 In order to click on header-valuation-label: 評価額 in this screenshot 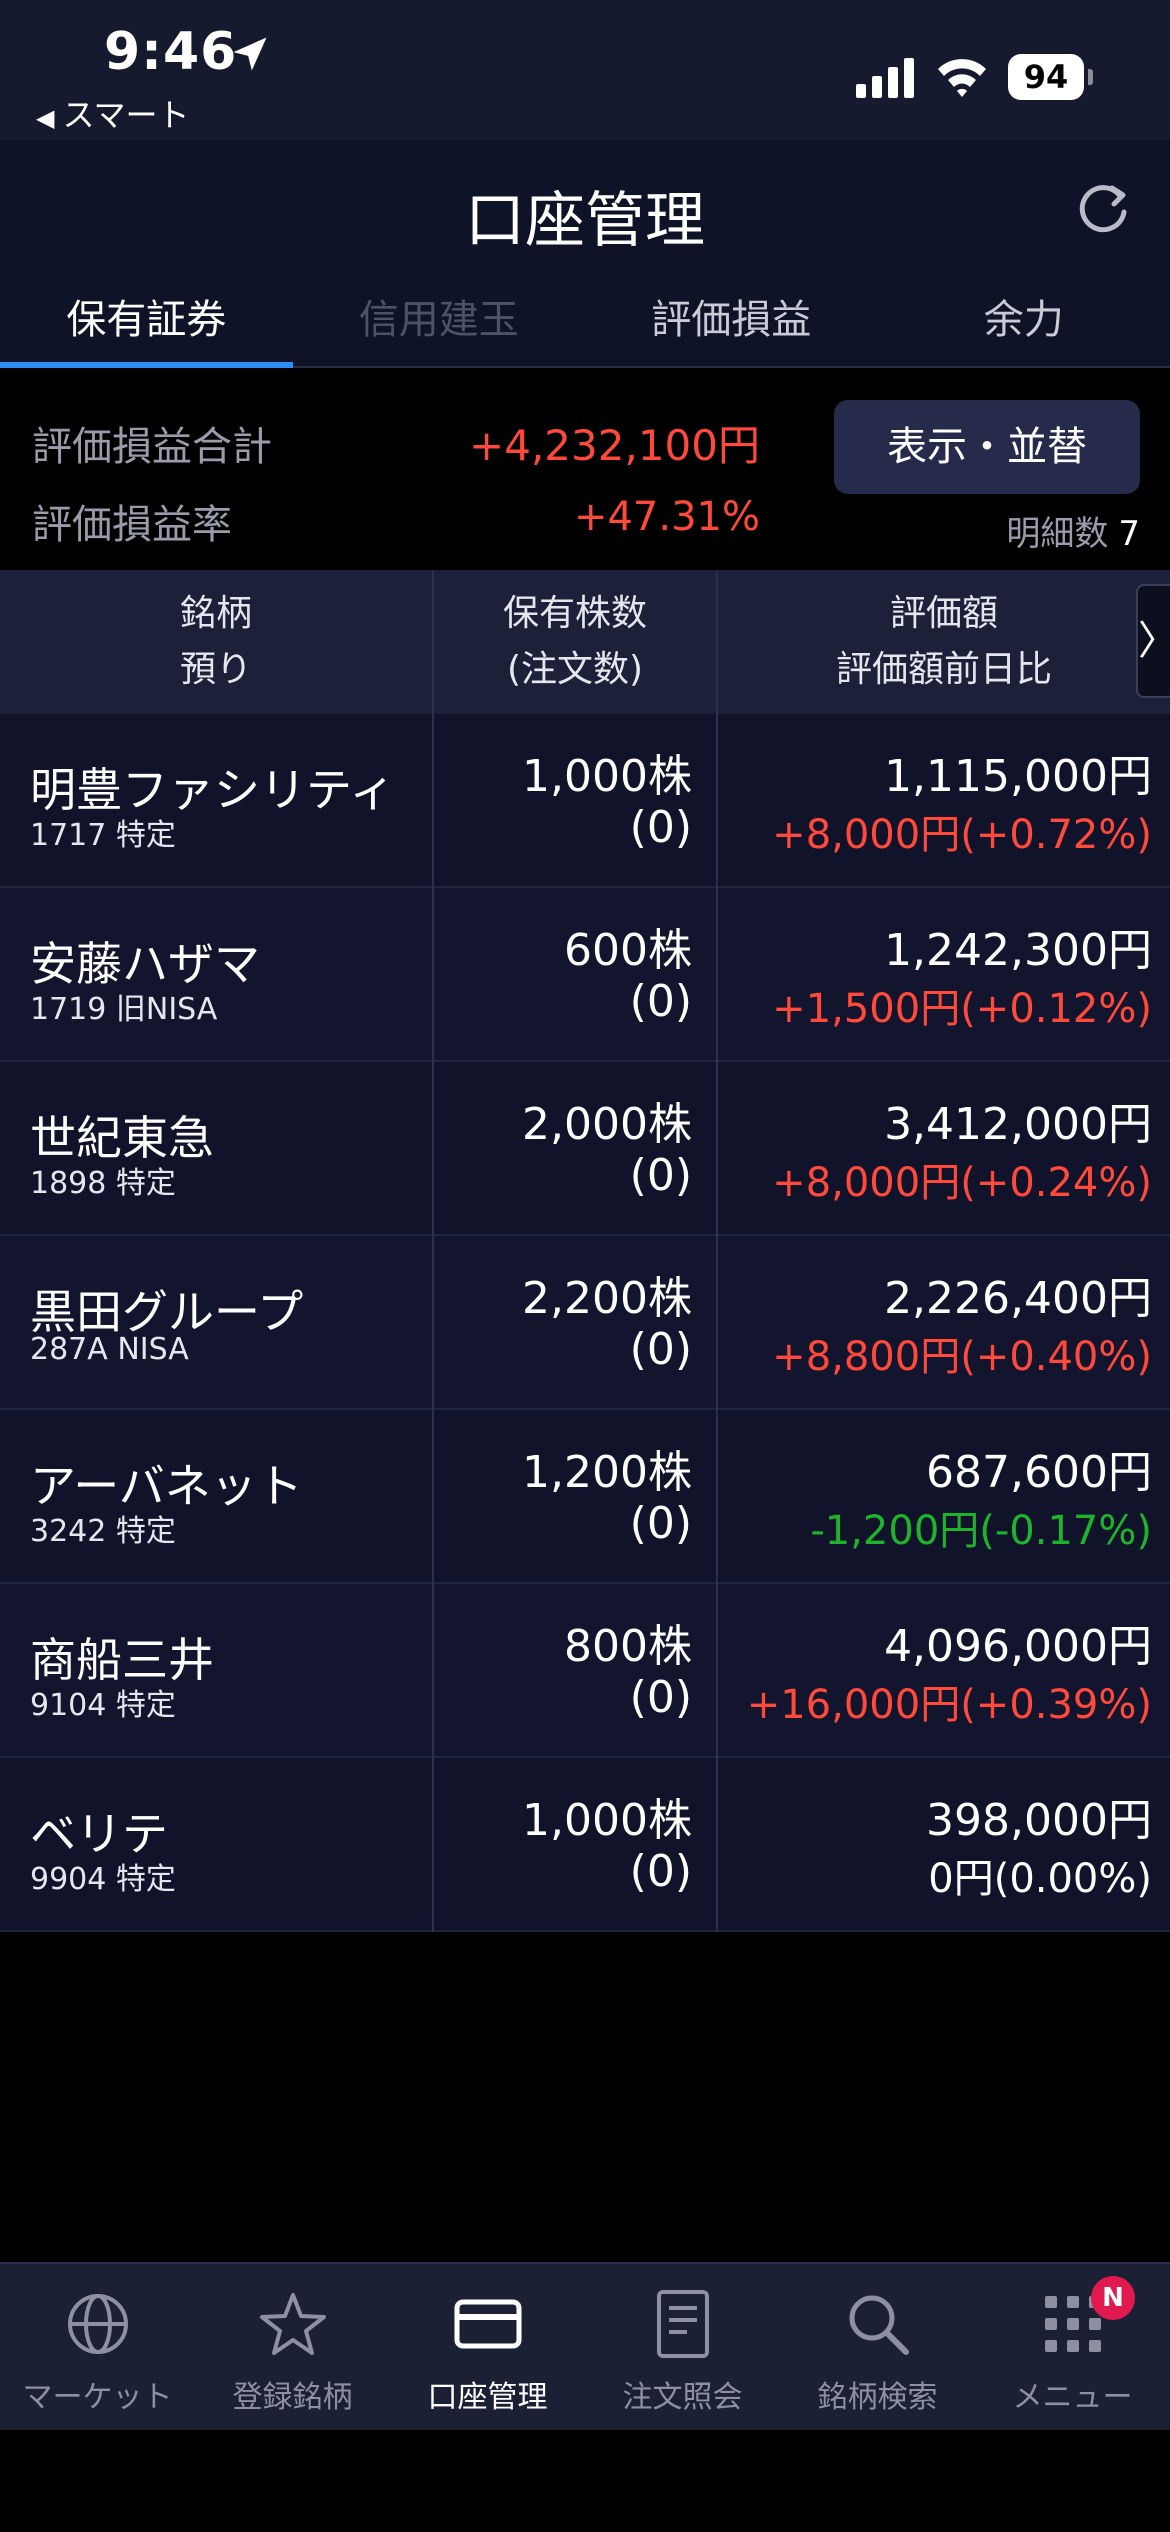, I will do `click(943, 613)`.